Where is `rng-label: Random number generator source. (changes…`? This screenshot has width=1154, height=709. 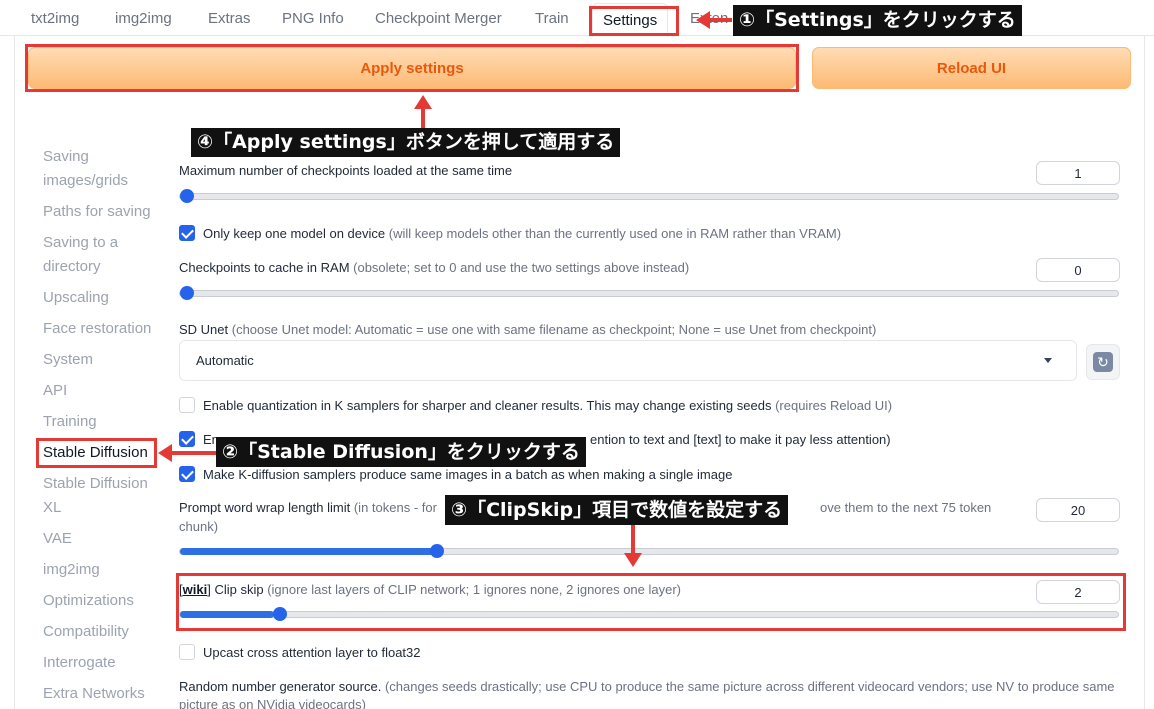 rng-label: Random number generator source. (changes… is located at coordinates (647, 686).